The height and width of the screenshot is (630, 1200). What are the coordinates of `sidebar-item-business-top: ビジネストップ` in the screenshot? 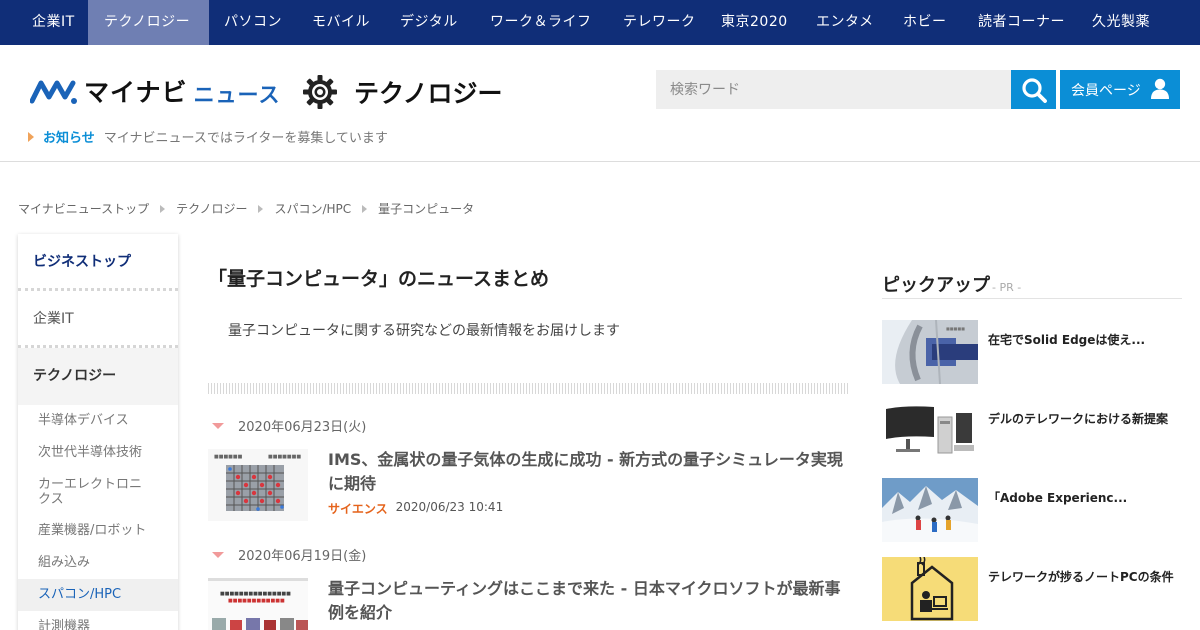 It's located at (98, 262).